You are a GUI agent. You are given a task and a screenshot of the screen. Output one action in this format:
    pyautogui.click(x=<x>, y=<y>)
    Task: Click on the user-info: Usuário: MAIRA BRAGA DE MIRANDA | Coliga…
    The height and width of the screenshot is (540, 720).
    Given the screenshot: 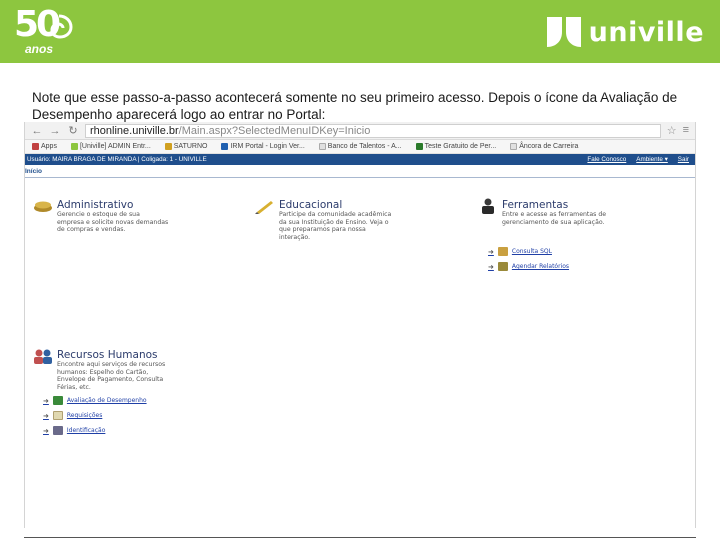 What is the action you would take?
    pyautogui.click(x=117, y=159)
    